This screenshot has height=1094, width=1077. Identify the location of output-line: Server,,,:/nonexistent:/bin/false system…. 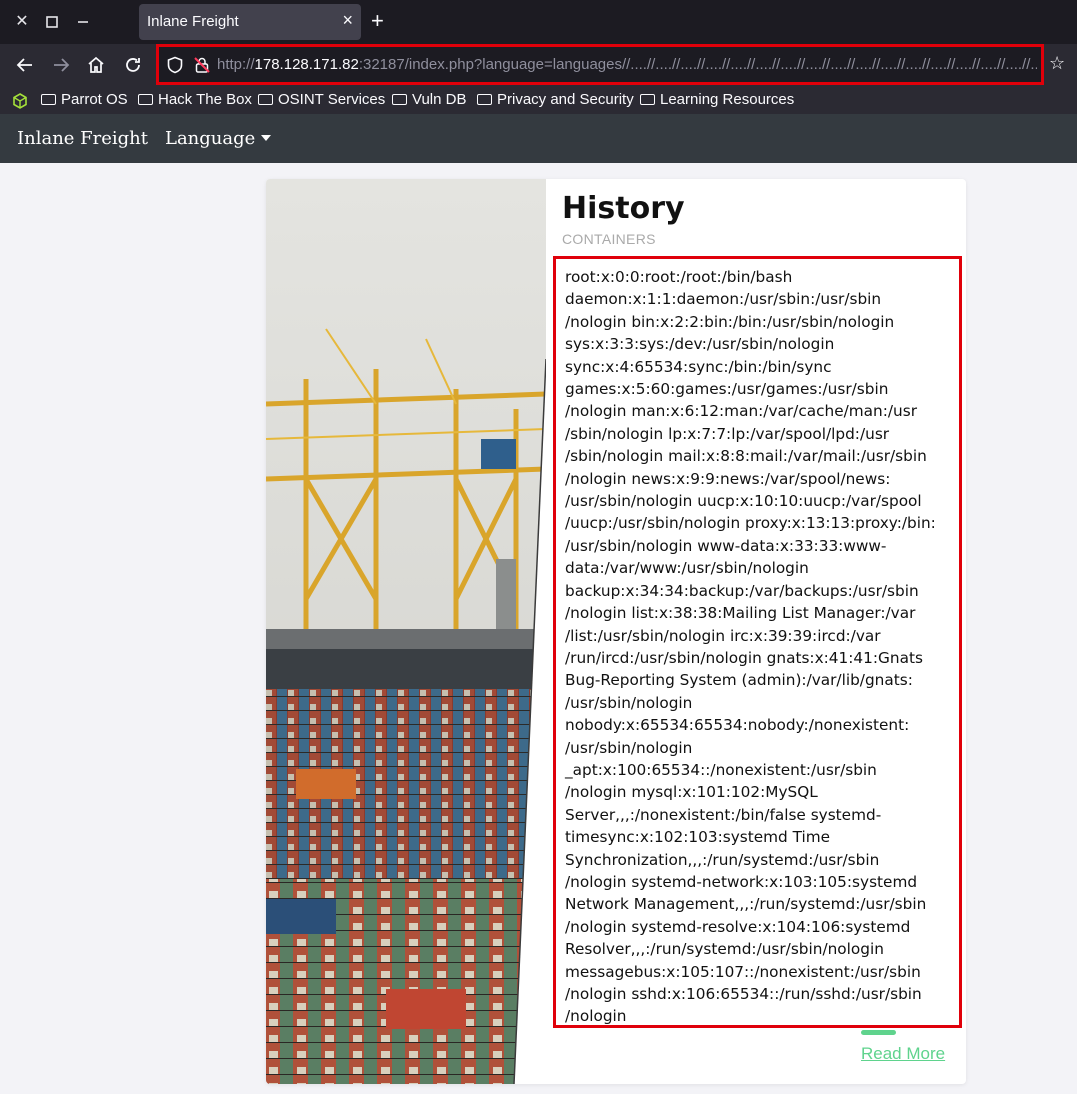
(723, 814).